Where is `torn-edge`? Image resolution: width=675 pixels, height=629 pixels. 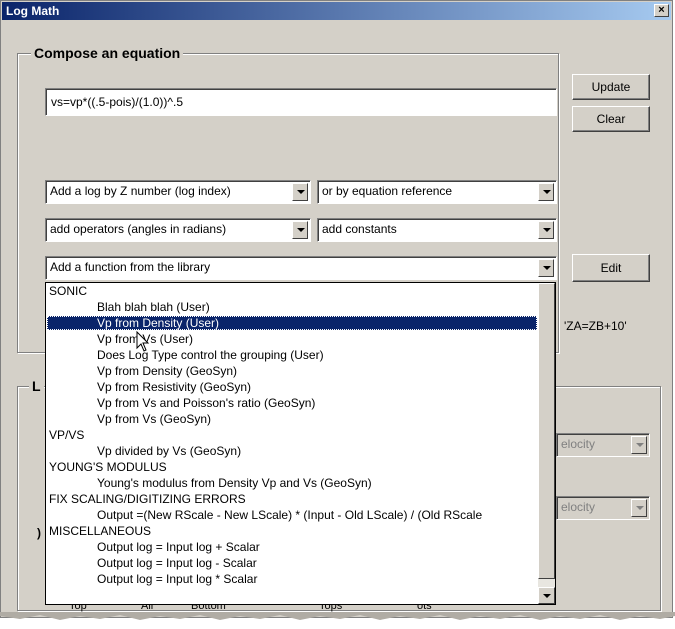 torn-edge is located at coordinates (337, 616).